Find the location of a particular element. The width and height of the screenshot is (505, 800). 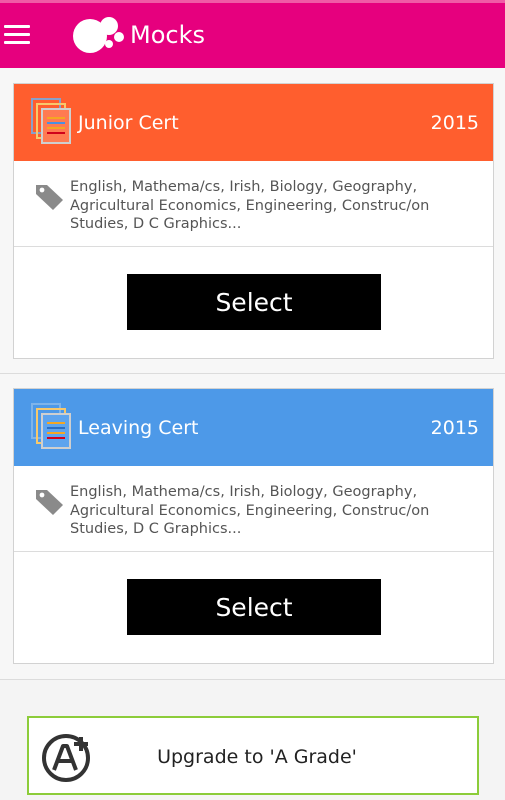

card-header: Junior Cert 2015 is located at coordinates (253, 122).